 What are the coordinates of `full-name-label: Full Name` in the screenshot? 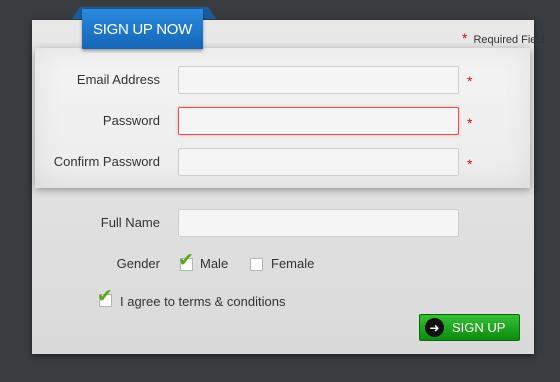 It's located at (130, 222).